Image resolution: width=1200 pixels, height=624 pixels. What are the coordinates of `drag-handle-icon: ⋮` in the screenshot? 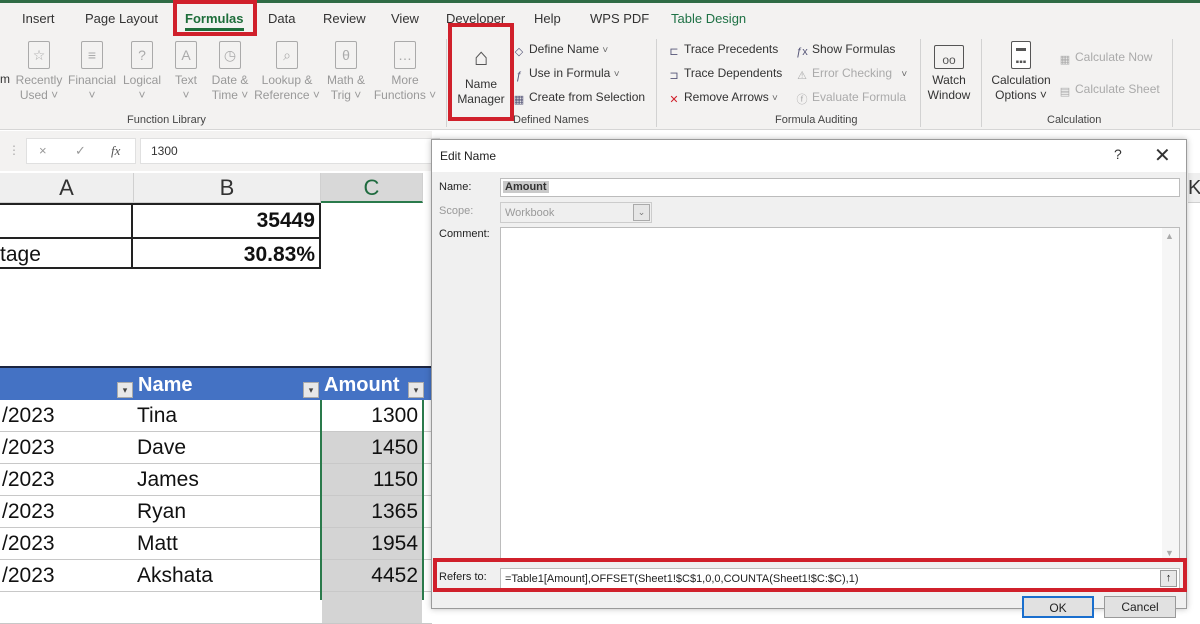 It's located at (14, 150).